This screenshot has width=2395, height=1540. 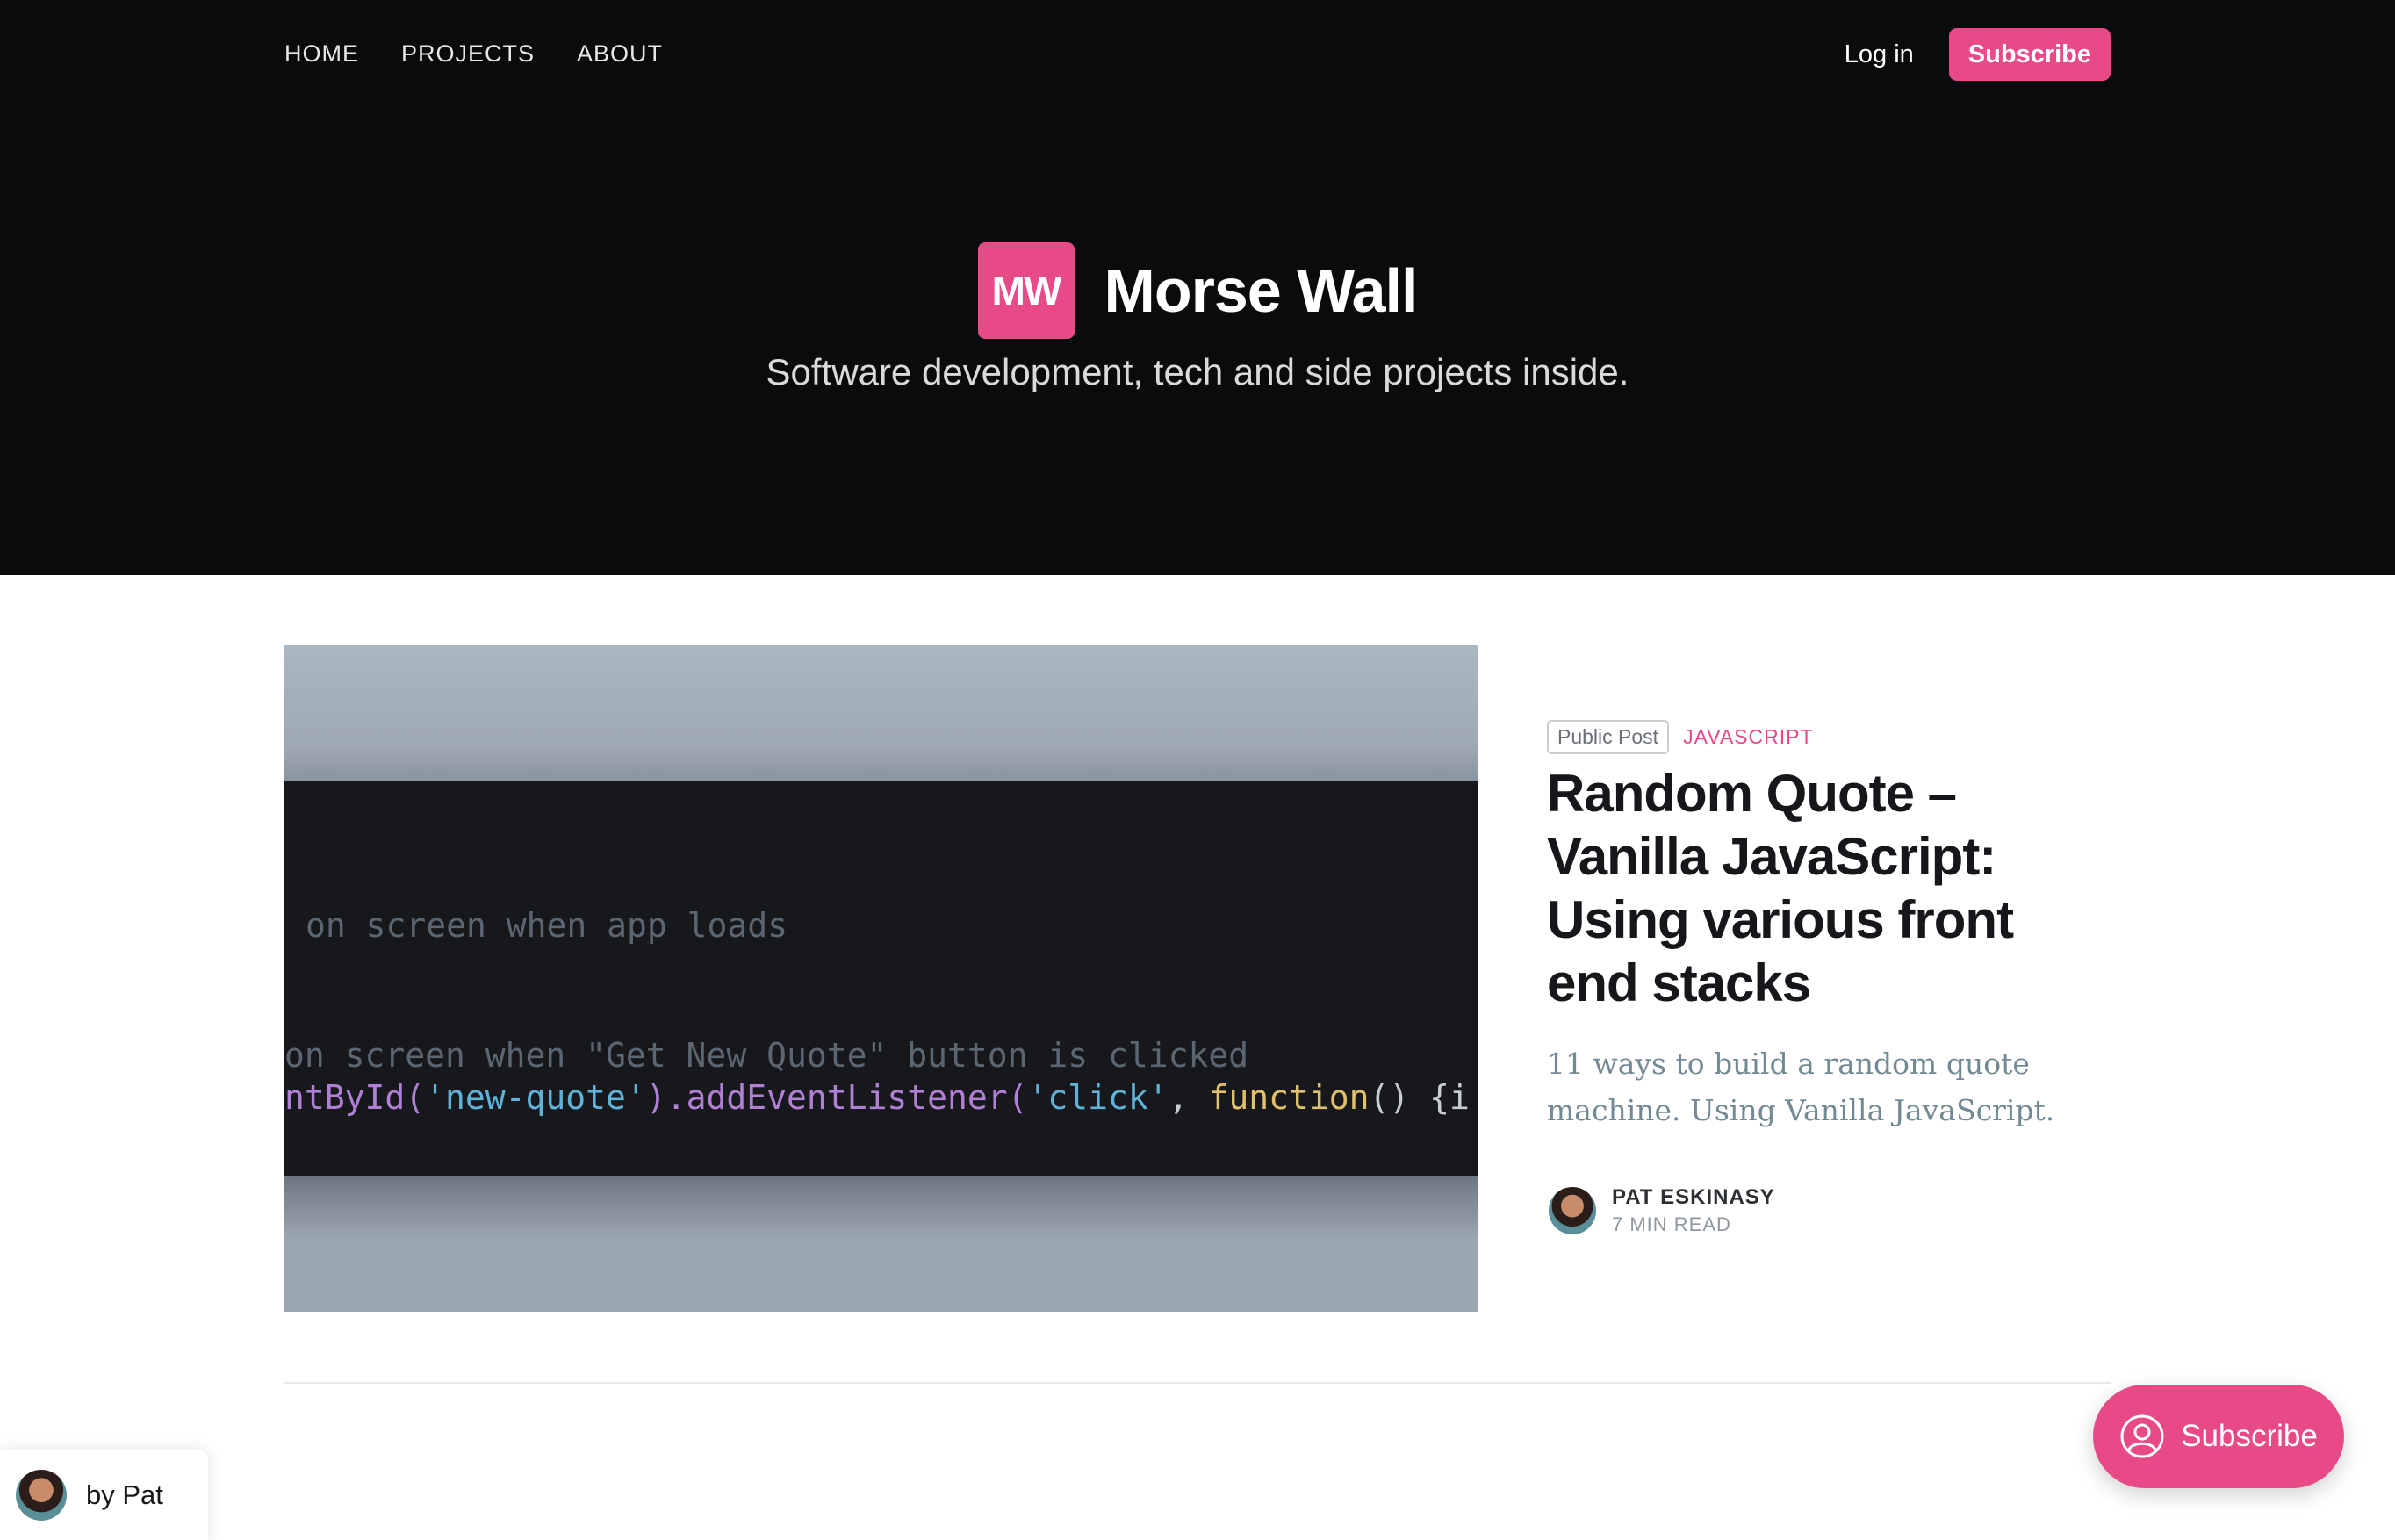 I want to click on nav-home-link: HOME, so click(x=321, y=54).